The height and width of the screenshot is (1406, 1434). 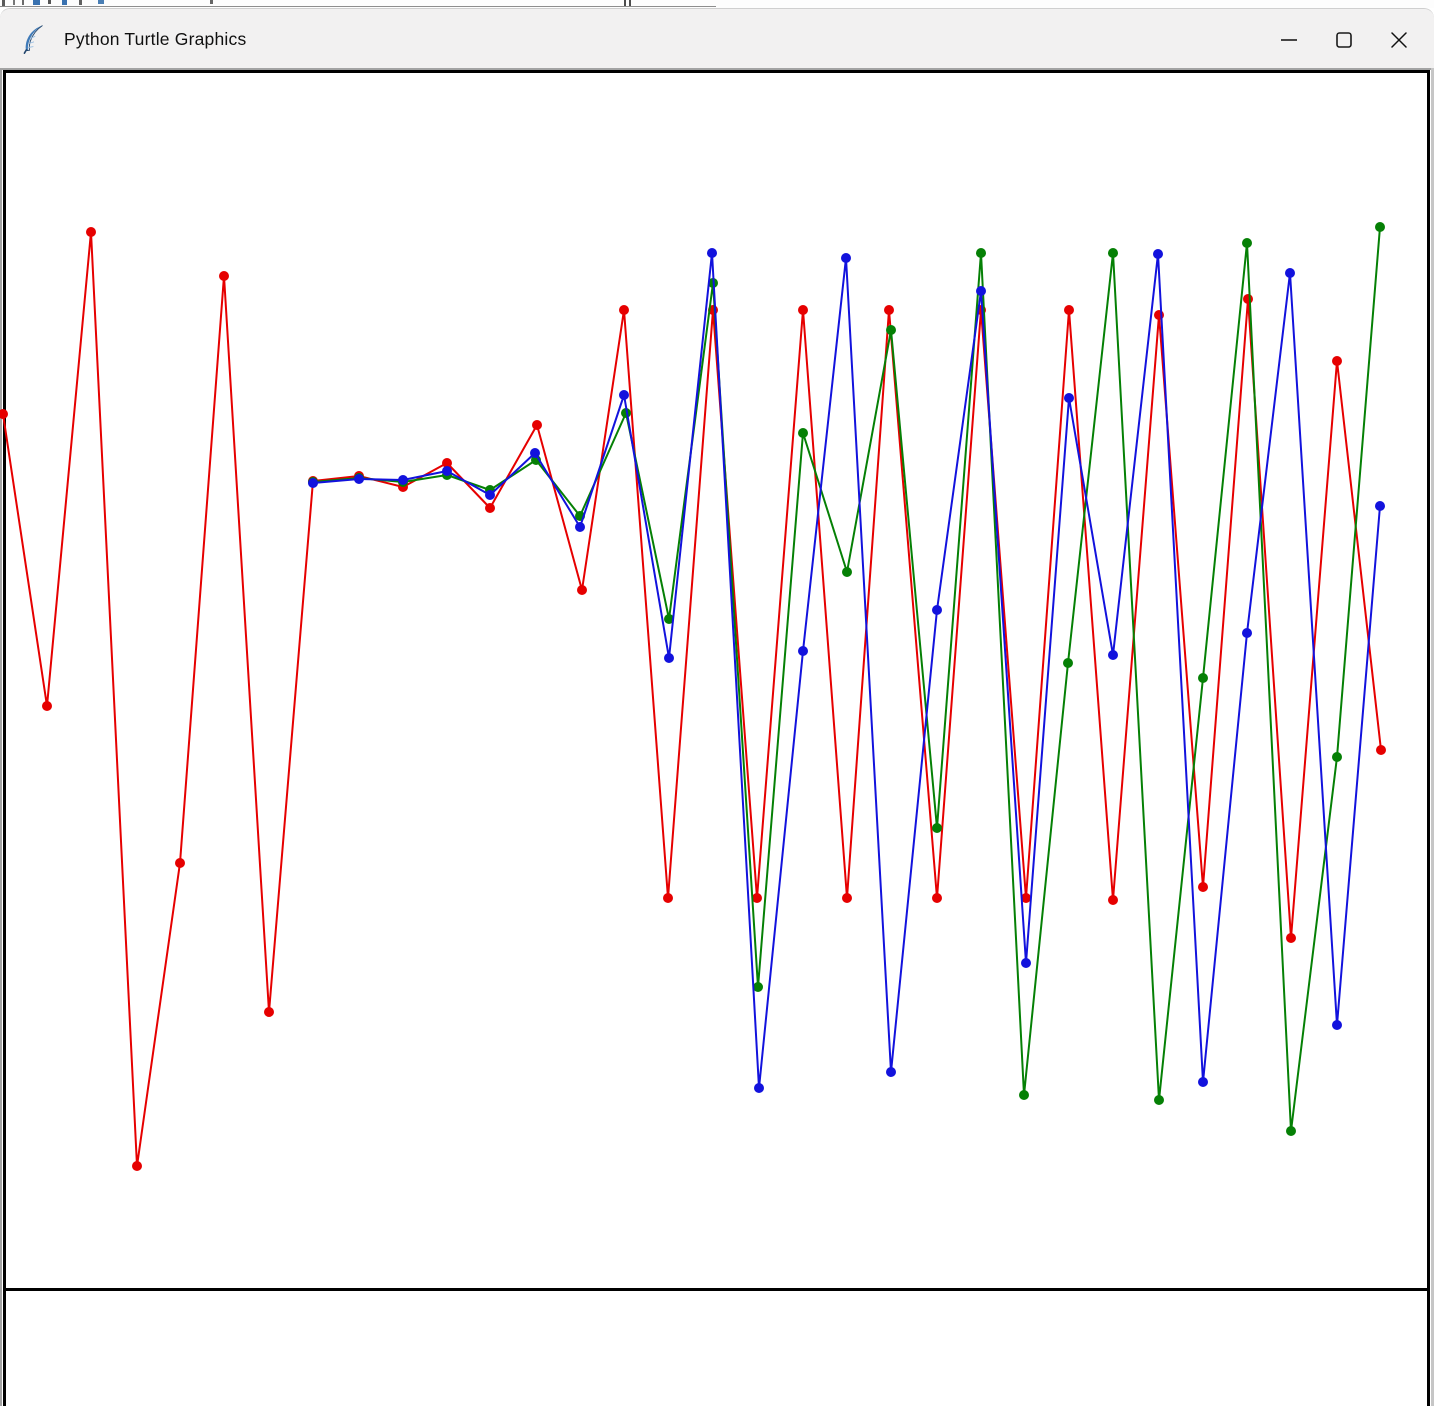 What do you see at coordinates (717, 4) in the screenshot?
I see `background-window-edge` at bounding box center [717, 4].